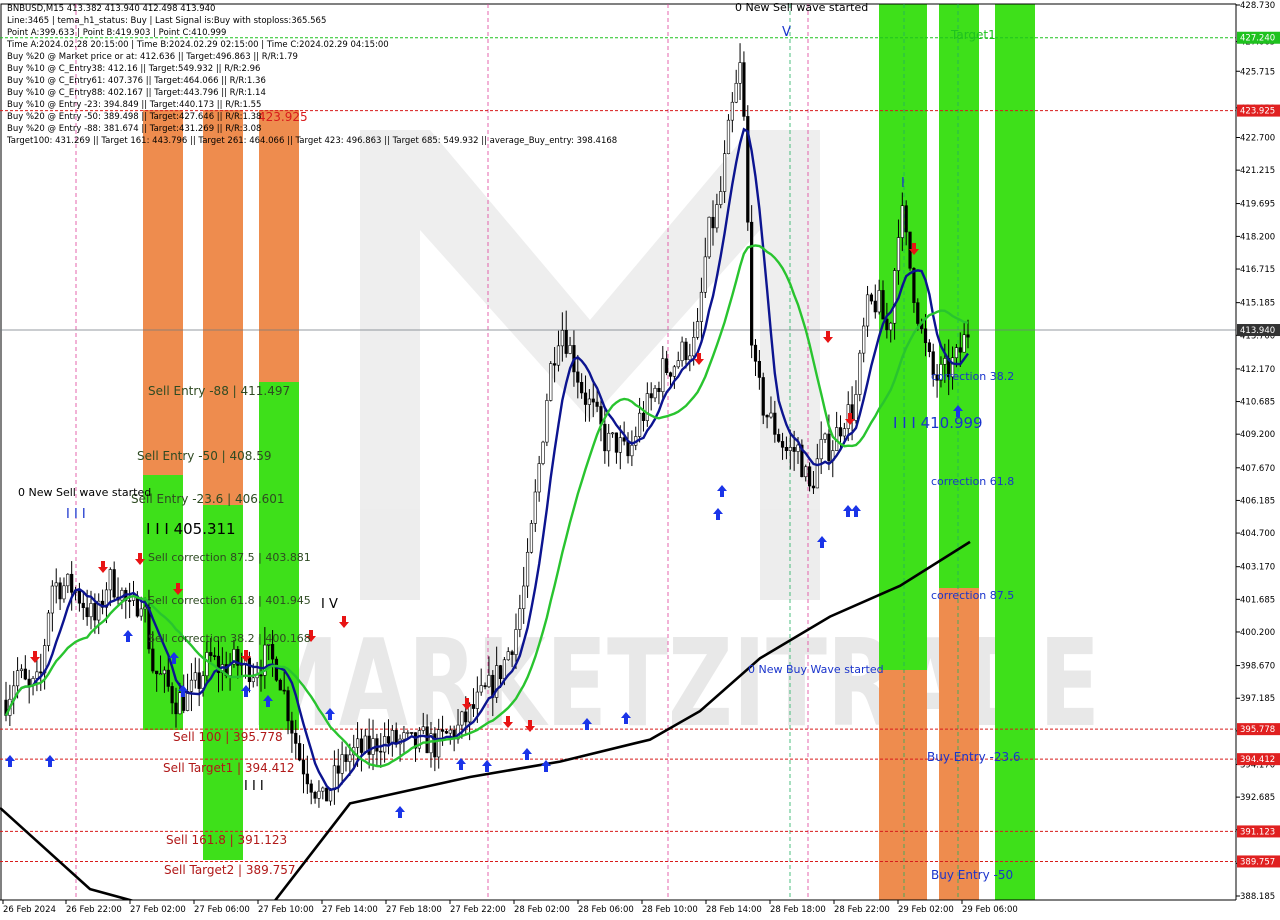 This screenshot has width=1280, height=920. What do you see at coordinates (1257, 600) in the screenshot?
I see `price-tick-label: 401.685` at bounding box center [1257, 600].